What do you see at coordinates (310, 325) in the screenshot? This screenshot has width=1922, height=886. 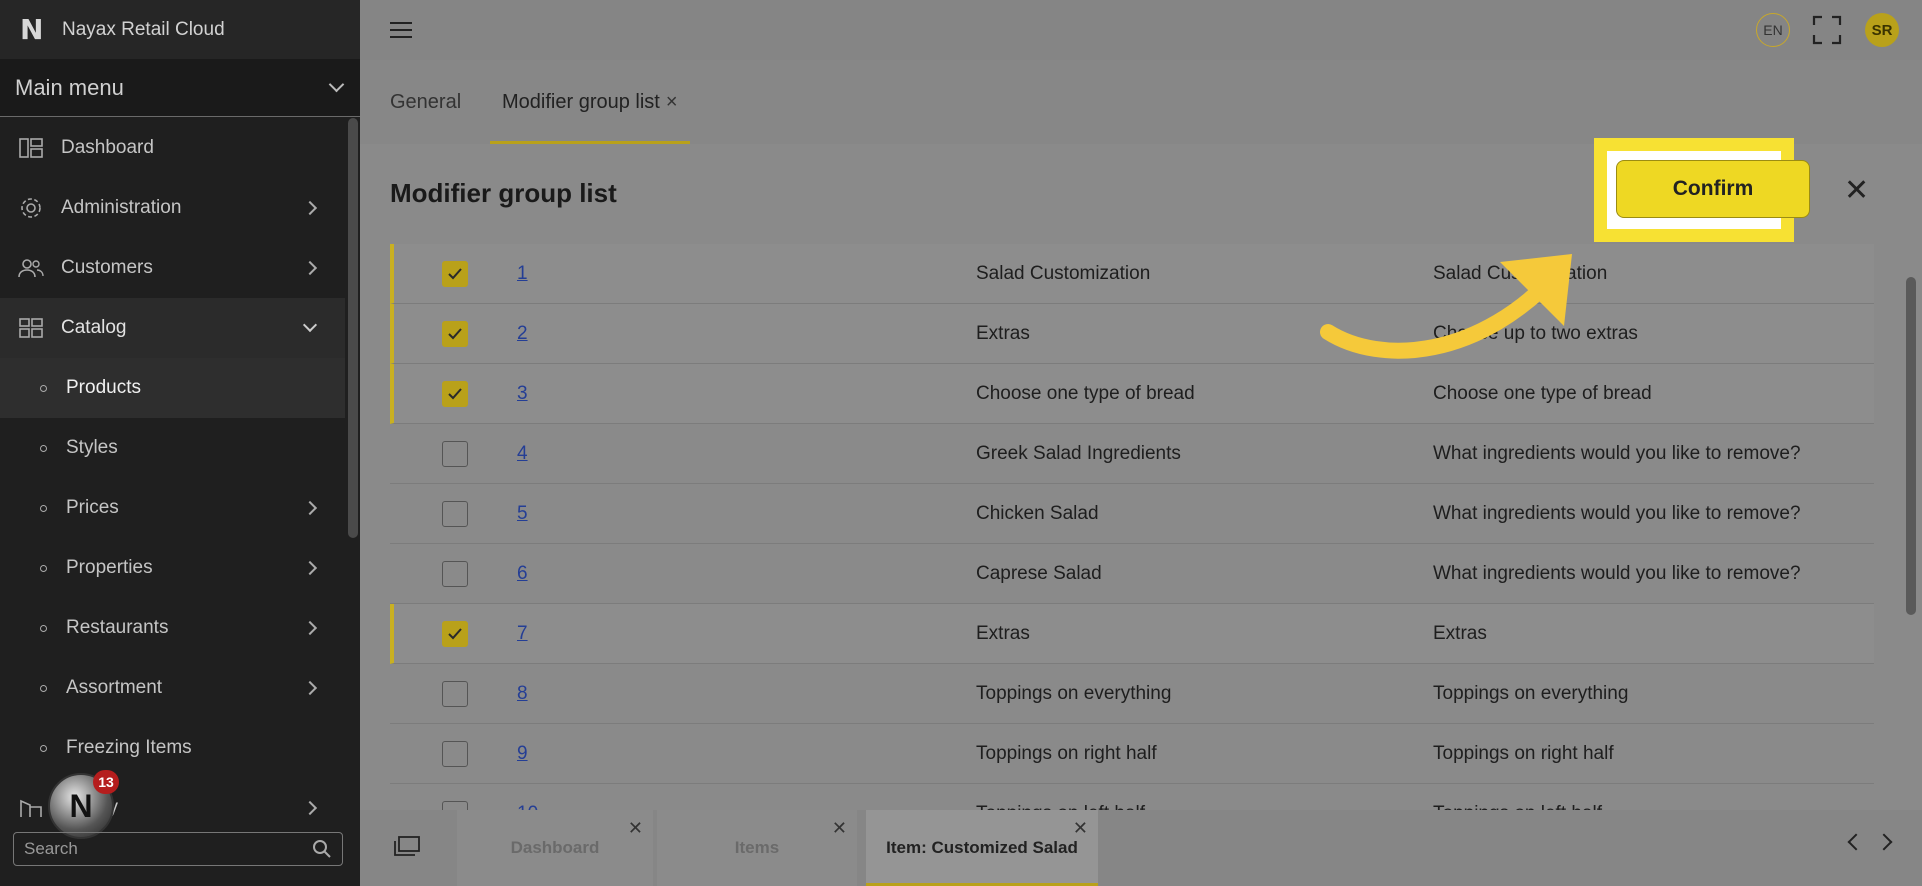 I see `chevron-down-icon` at bounding box center [310, 325].